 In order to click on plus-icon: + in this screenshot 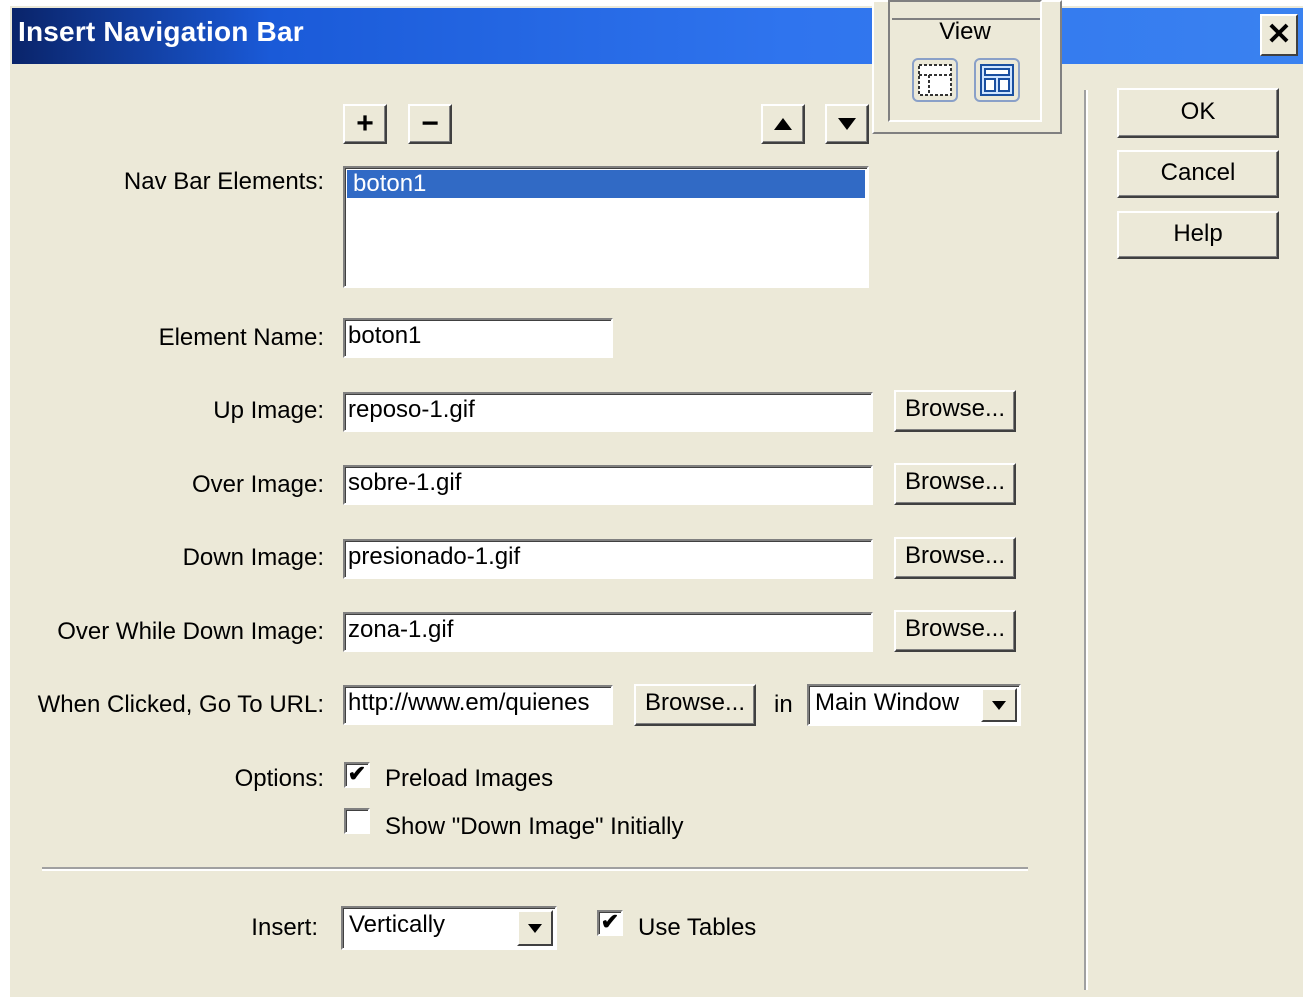, I will do `click(365, 123)`.